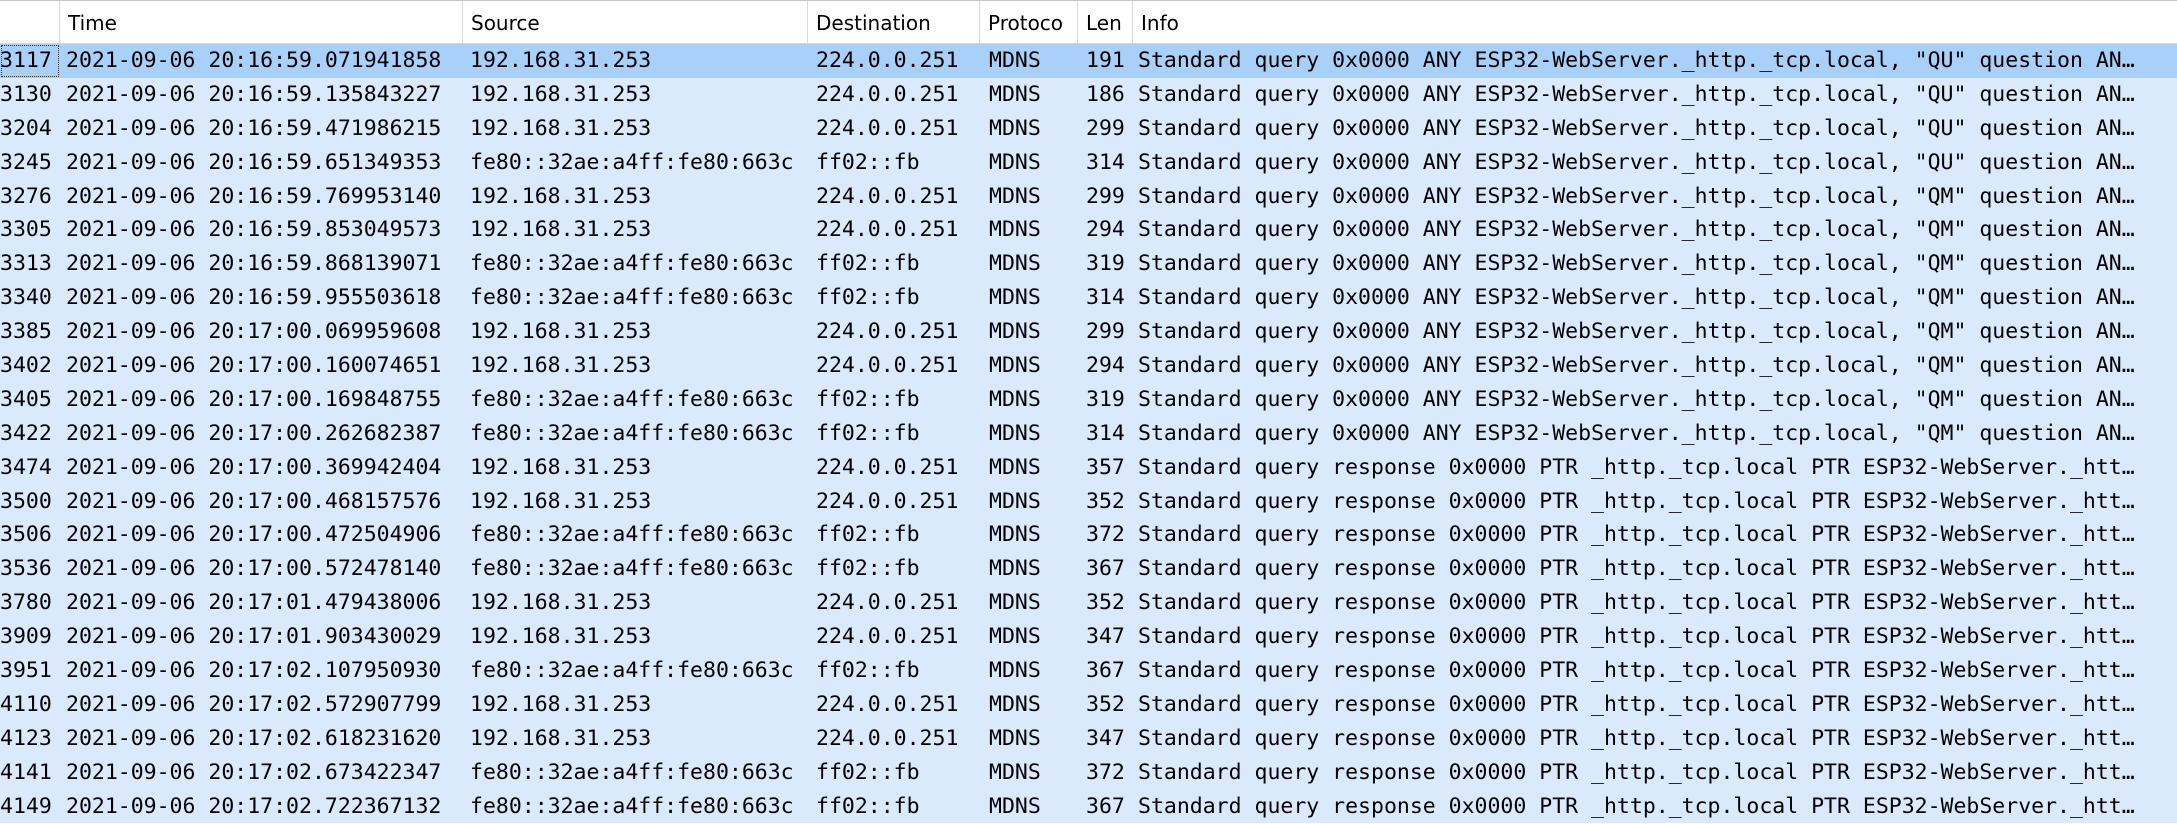  Describe the element at coordinates (635, 22) in the screenshot. I see `column-header-source: Source` at that location.